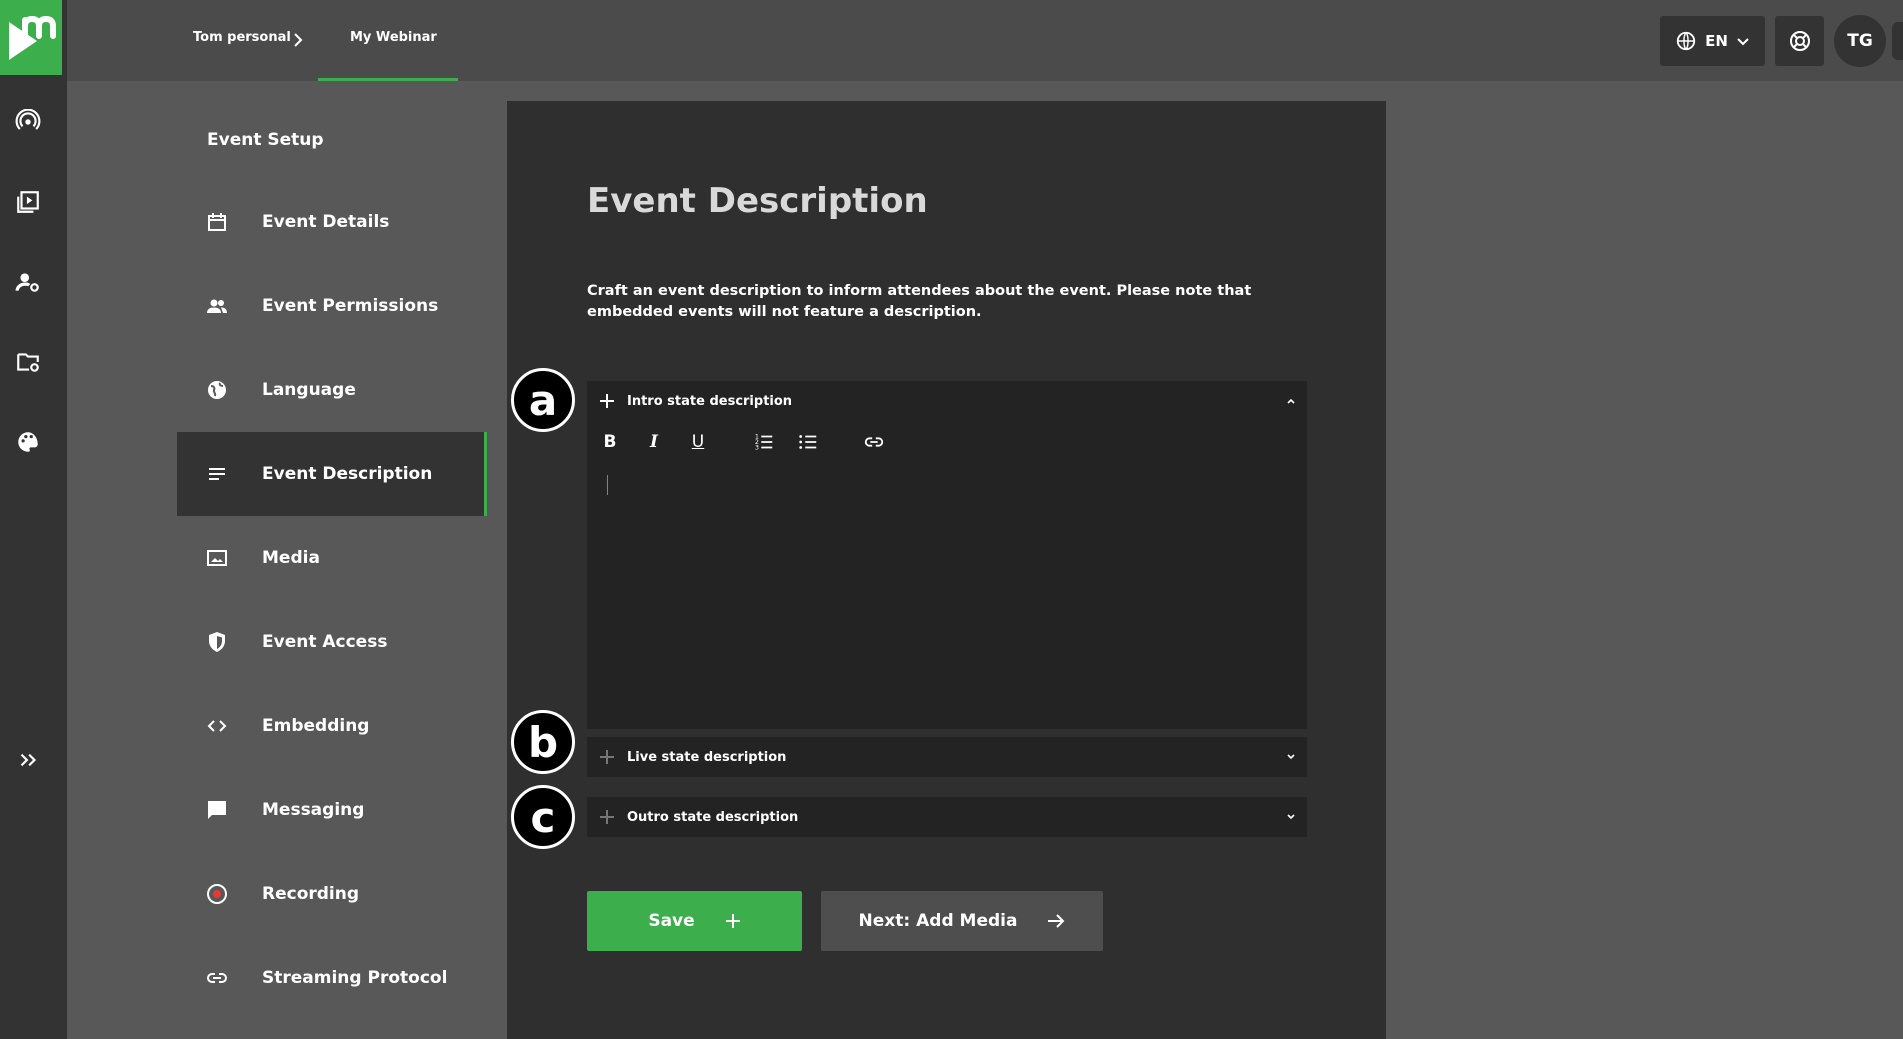 The height and width of the screenshot is (1039, 1903). Describe the element at coordinates (217, 558) in the screenshot. I see `image-icon` at that location.